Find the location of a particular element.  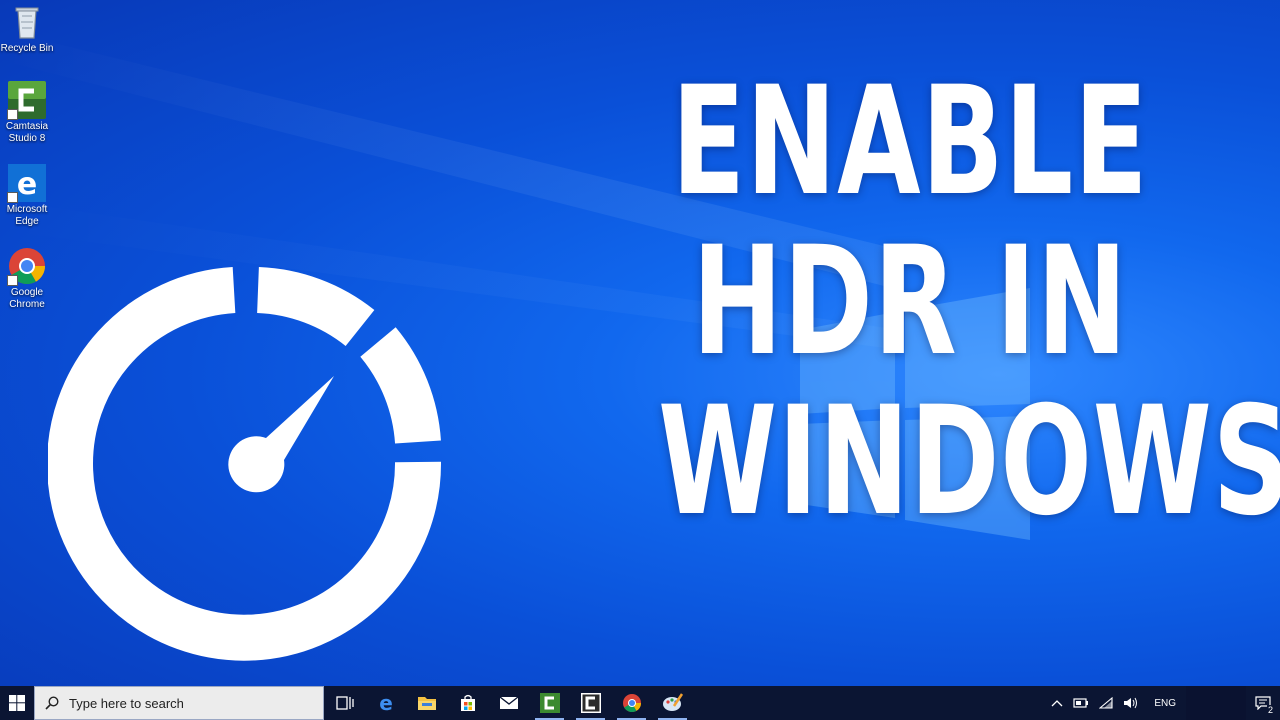

volume-icon is located at coordinates (1131, 703).